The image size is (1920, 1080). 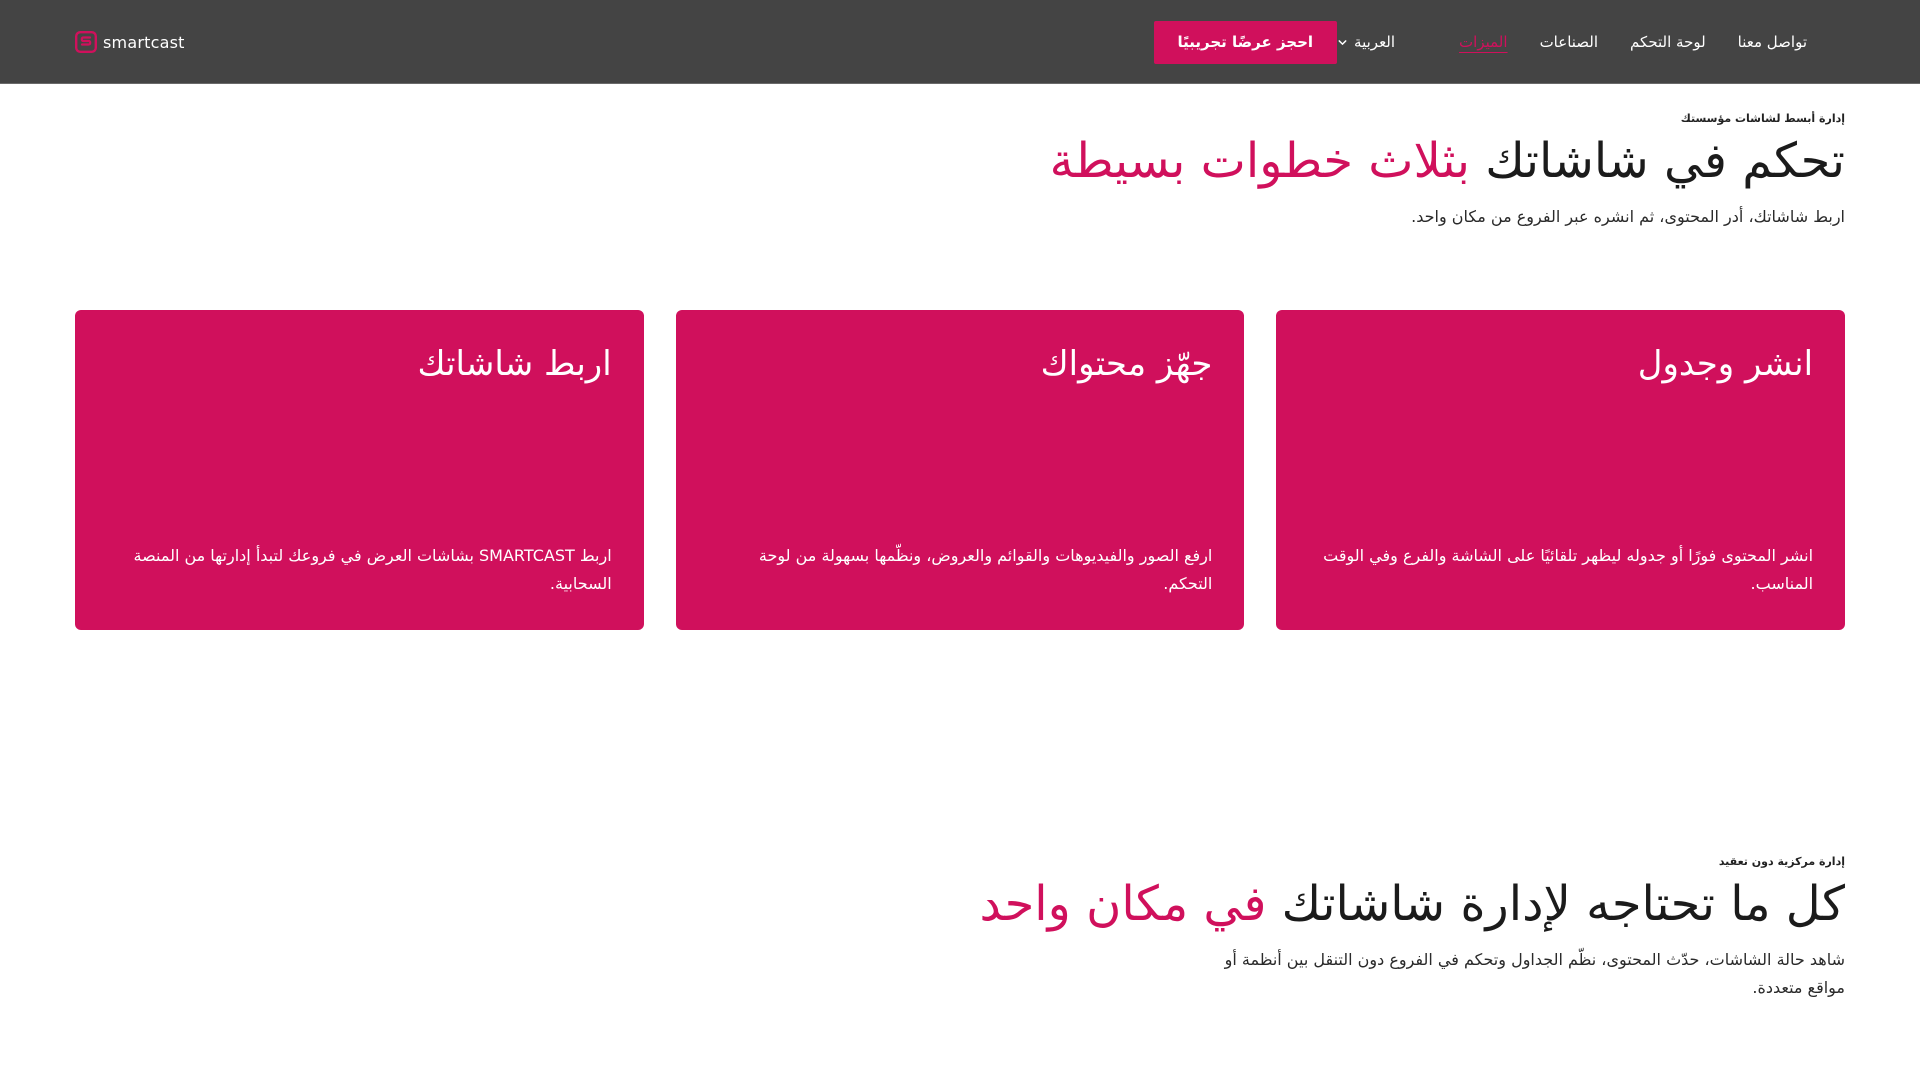 What do you see at coordinates (514, 364) in the screenshot?
I see `step-card-title: اربط شاشاتك` at bounding box center [514, 364].